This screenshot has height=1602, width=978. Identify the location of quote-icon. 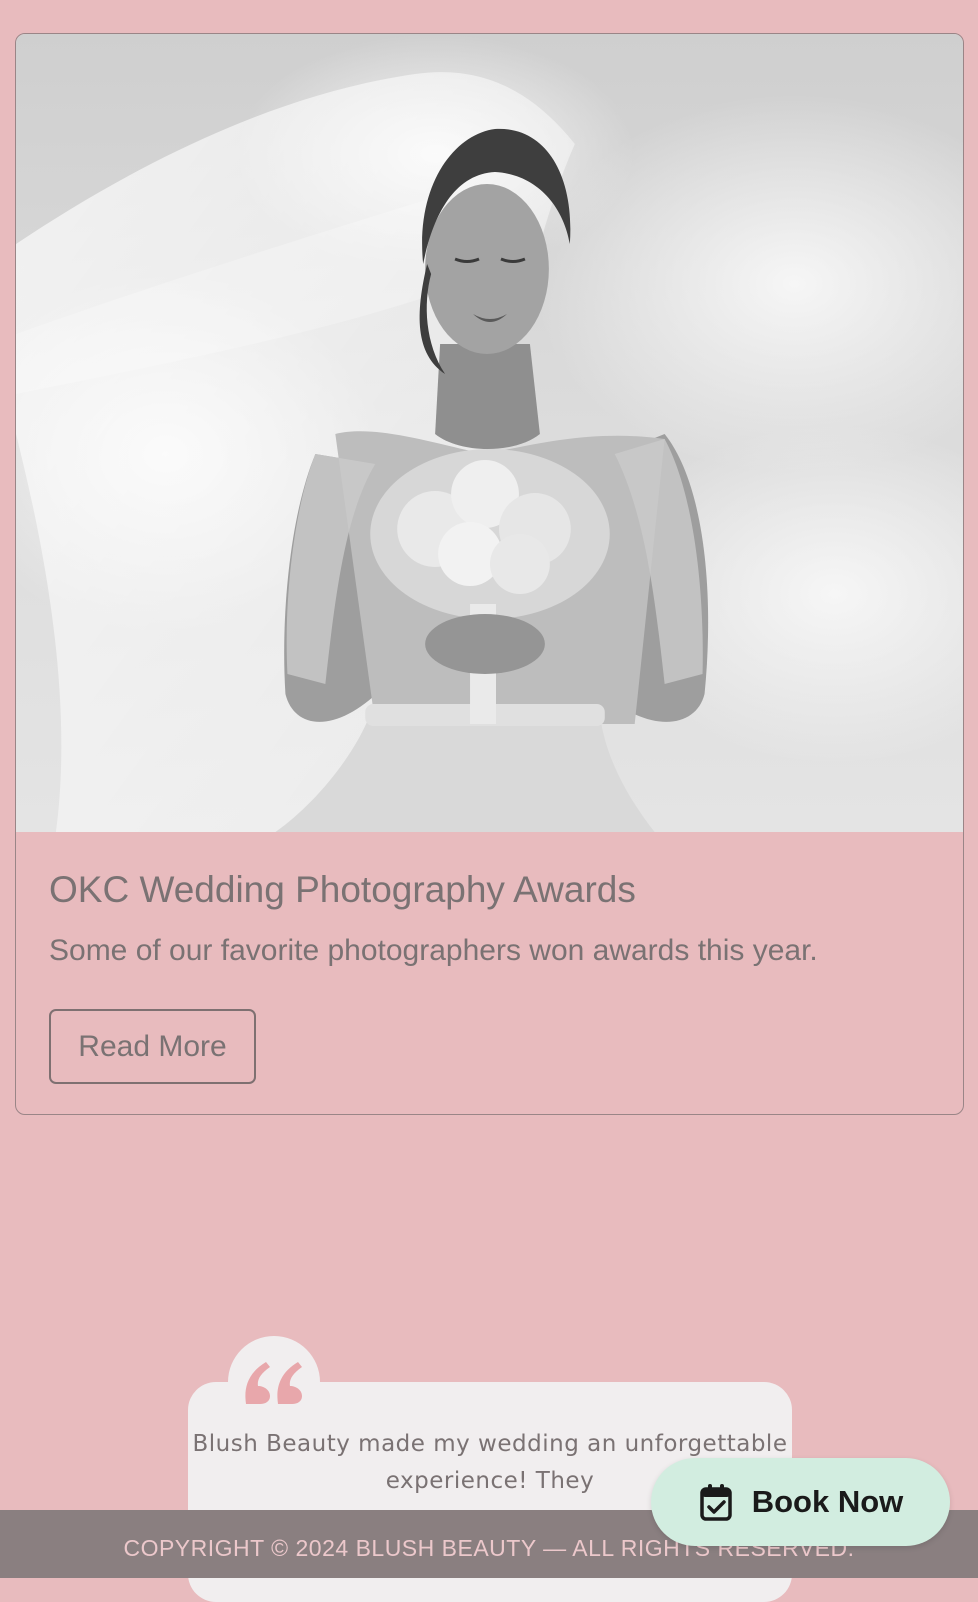
(273, 1383).